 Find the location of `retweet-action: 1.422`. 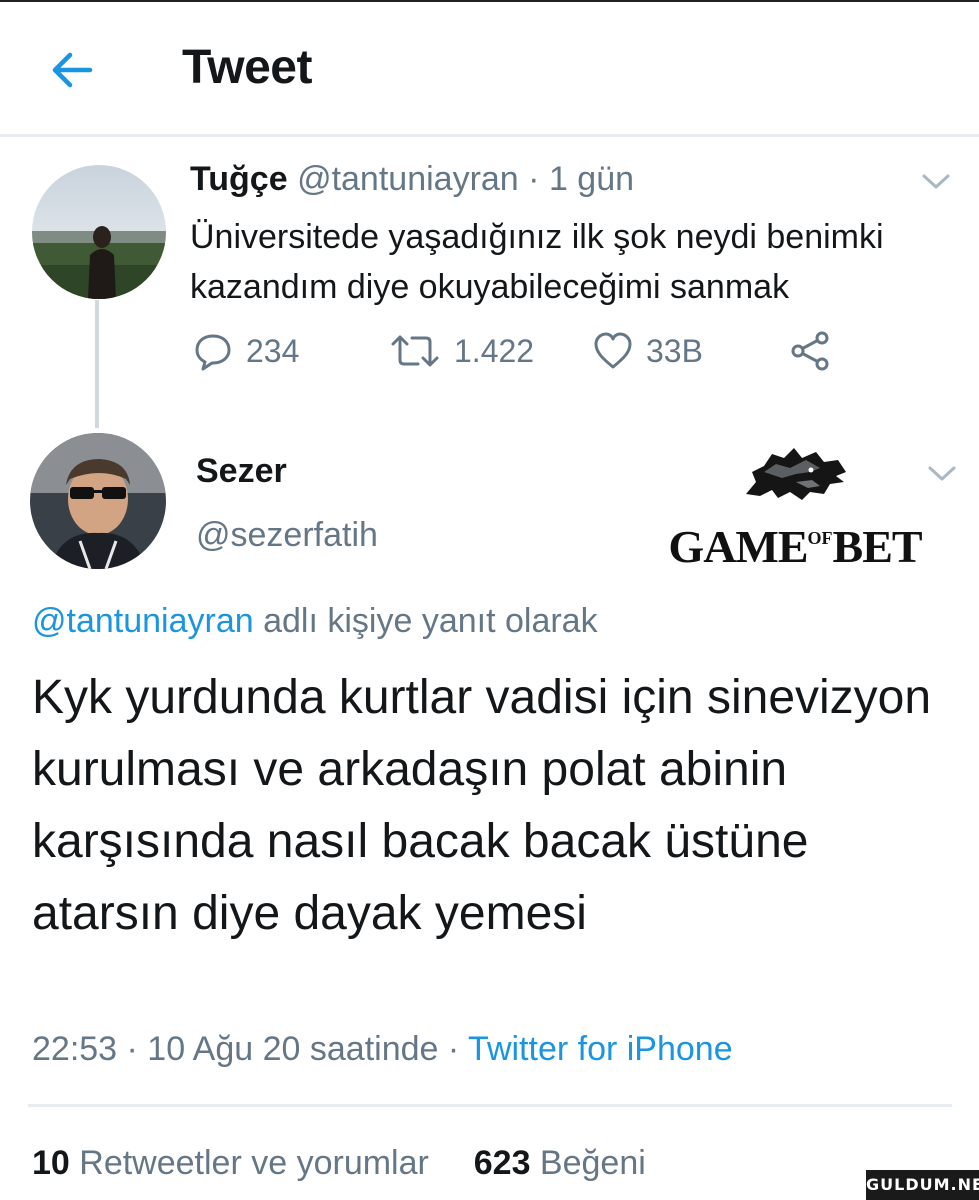

retweet-action: 1.422 is located at coordinates (461, 351).